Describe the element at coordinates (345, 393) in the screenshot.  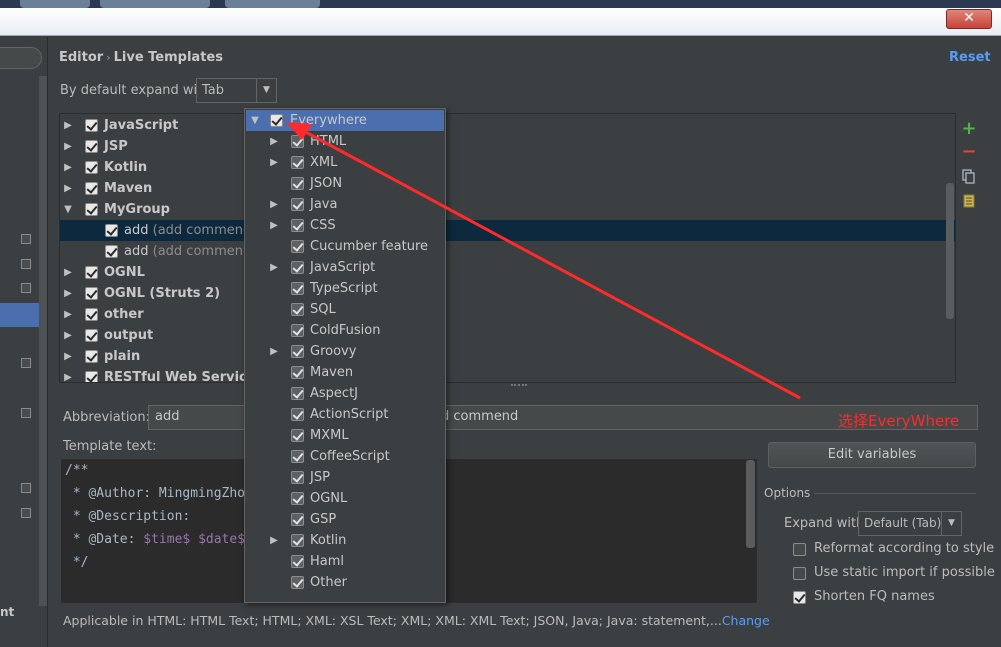
I see `context-item: AspectJ` at that location.